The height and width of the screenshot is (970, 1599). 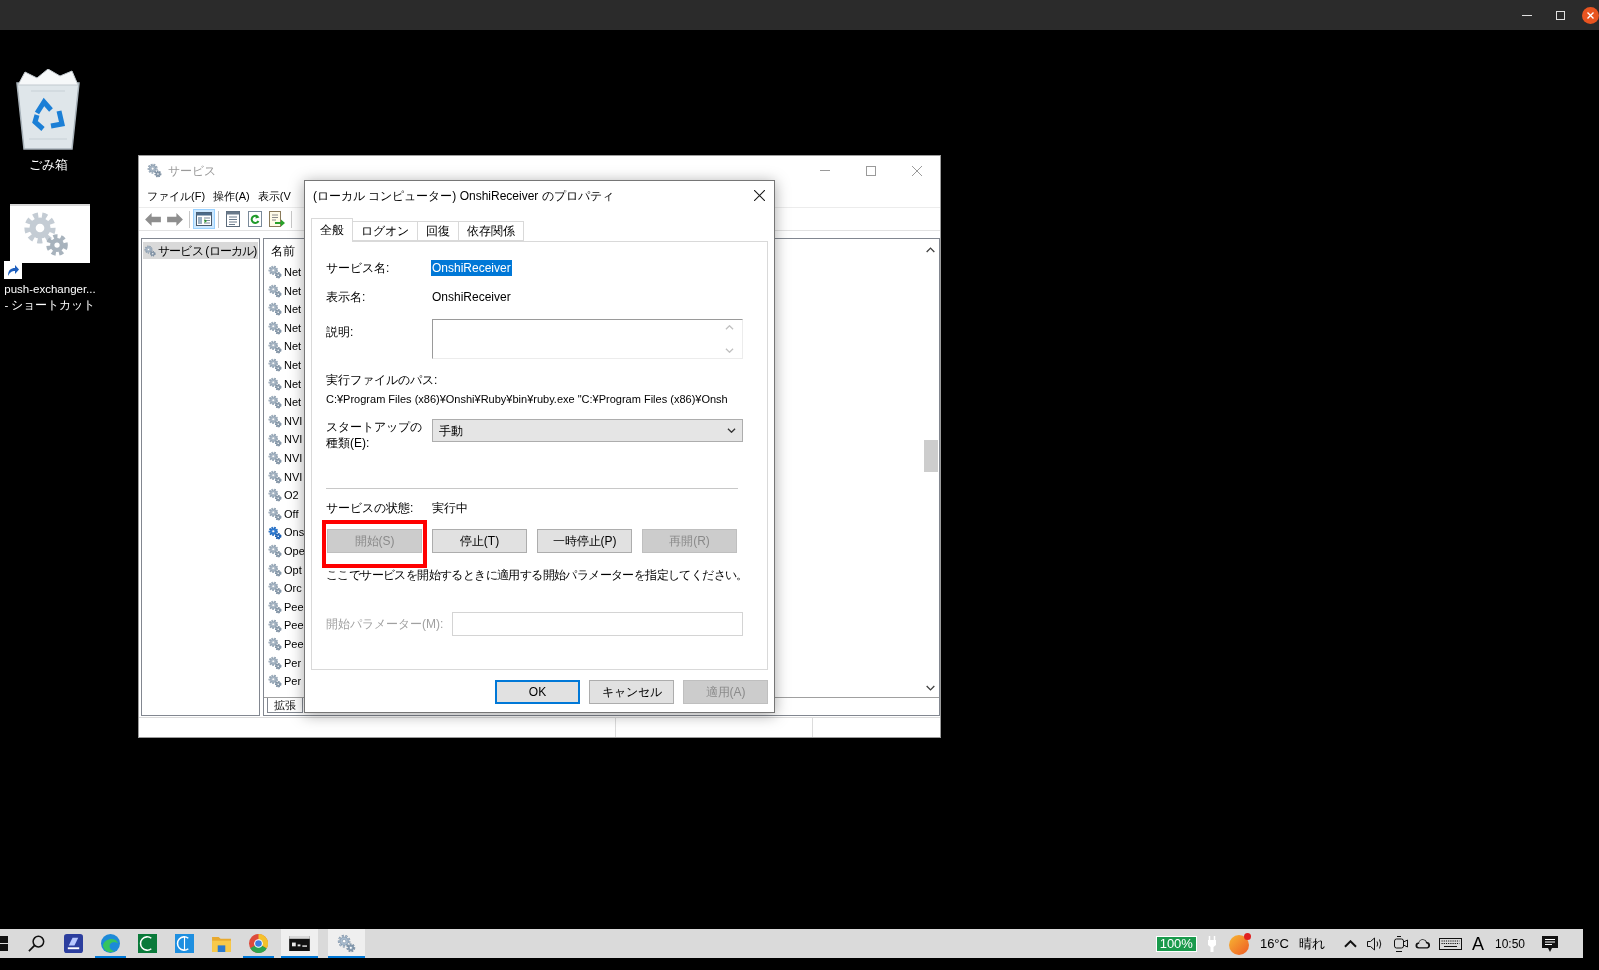 I want to click on recycle-bin-icon, so click(x=48, y=109).